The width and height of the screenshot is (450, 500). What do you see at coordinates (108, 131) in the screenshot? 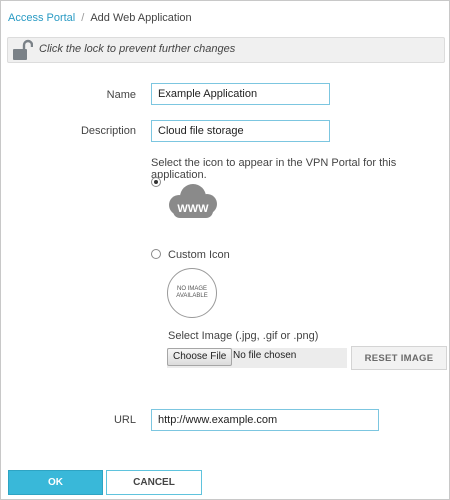
I see `description-label: Description` at bounding box center [108, 131].